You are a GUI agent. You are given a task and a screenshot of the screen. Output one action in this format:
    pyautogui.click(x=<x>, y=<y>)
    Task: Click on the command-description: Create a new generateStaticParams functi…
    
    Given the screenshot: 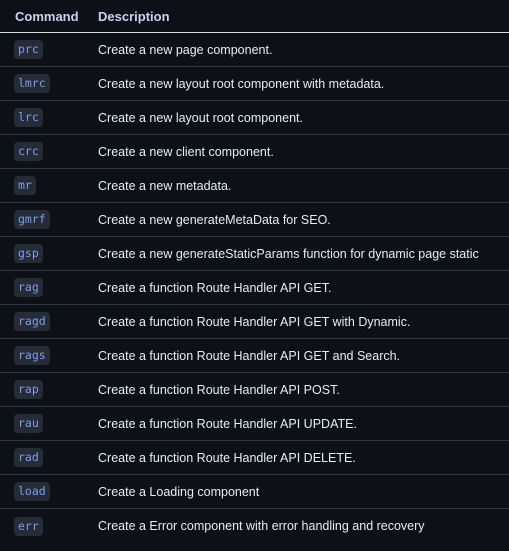 What is the action you would take?
    pyautogui.click(x=288, y=253)
    